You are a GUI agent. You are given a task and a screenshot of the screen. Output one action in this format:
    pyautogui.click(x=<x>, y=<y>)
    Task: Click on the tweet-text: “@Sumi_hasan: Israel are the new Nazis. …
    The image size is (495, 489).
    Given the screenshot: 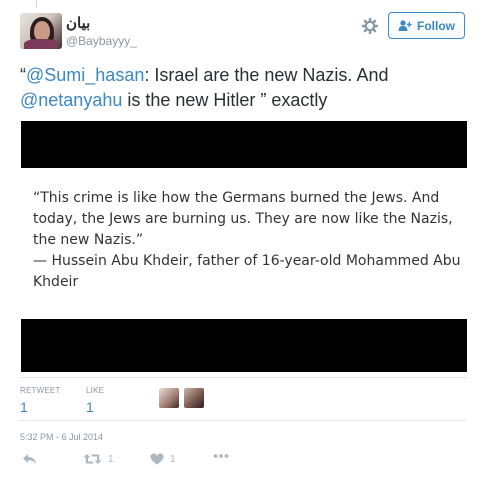 What is the action you would take?
    pyautogui.click(x=255, y=88)
    